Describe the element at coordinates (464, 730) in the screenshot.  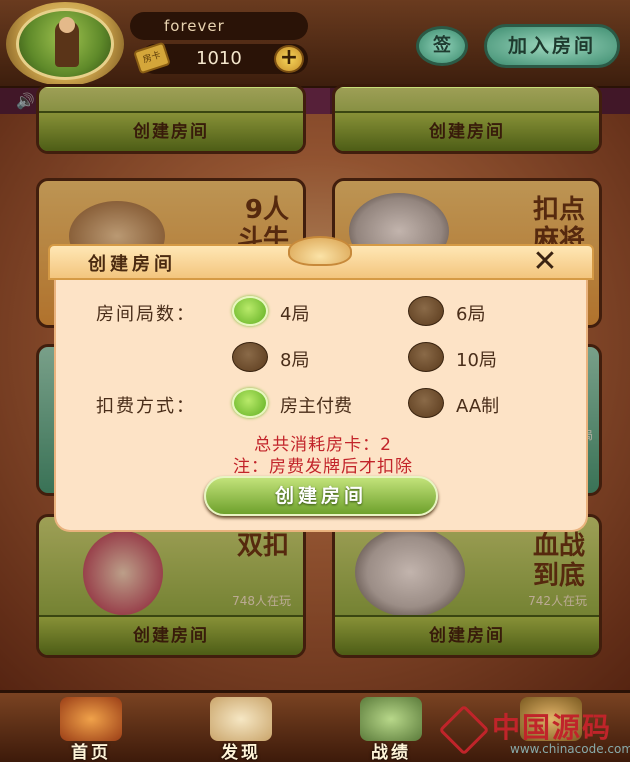
I see `watermark-logo-icon` at that location.